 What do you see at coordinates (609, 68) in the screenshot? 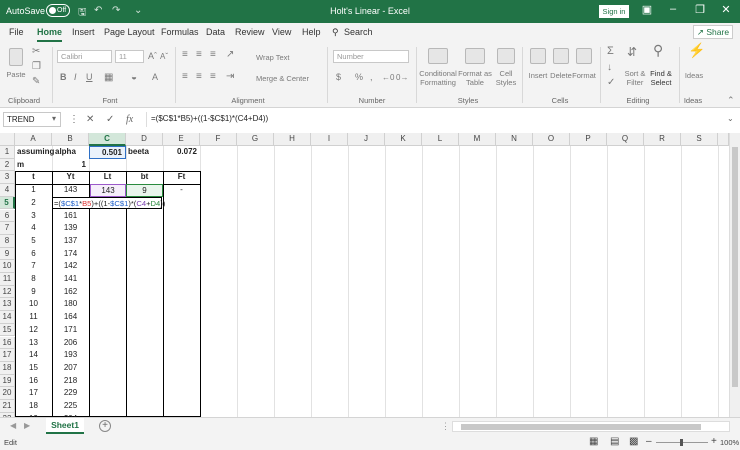
I see `fill-icon: ↓` at bounding box center [609, 68].